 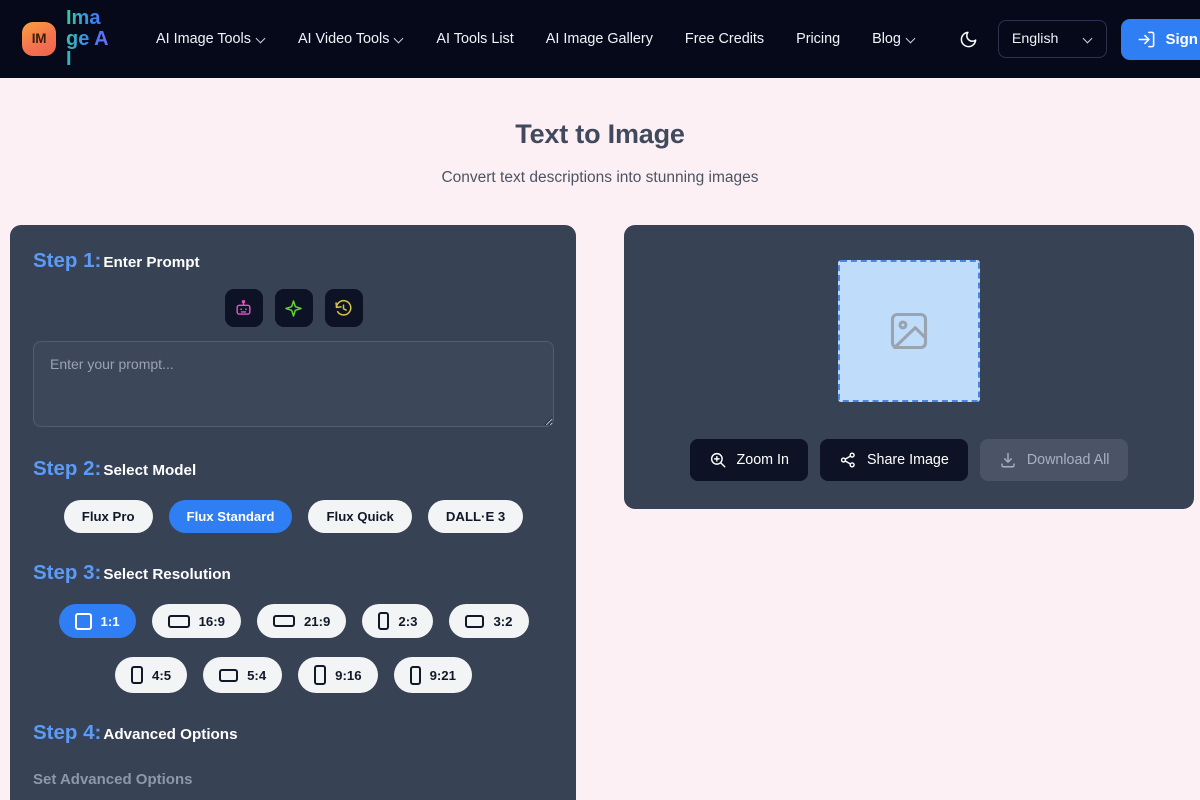 I want to click on nav-label: AI Video Tools, so click(x=343, y=39).